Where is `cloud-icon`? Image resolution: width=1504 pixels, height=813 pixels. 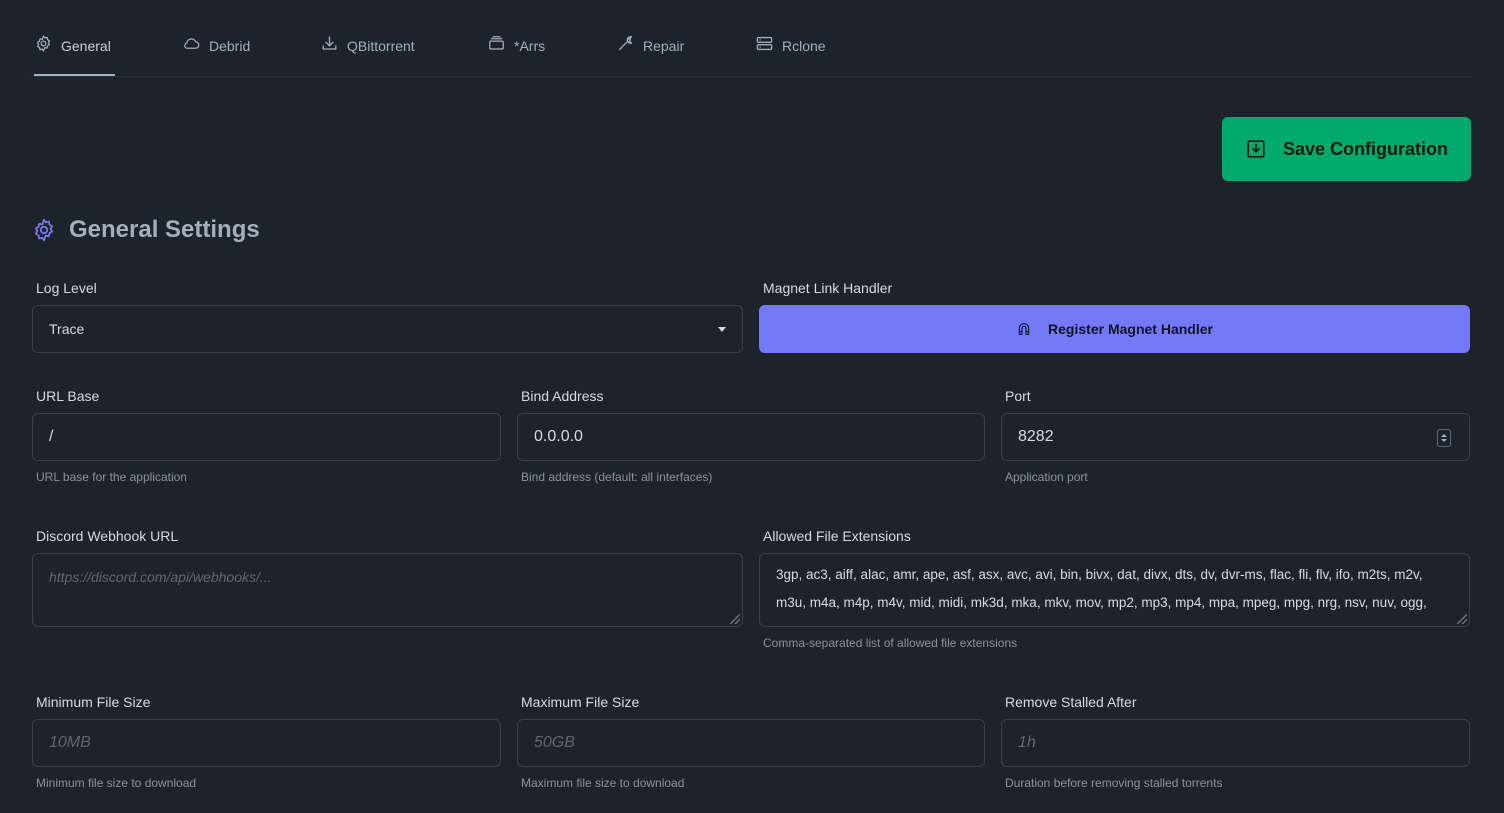 cloud-icon is located at coordinates (192, 43).